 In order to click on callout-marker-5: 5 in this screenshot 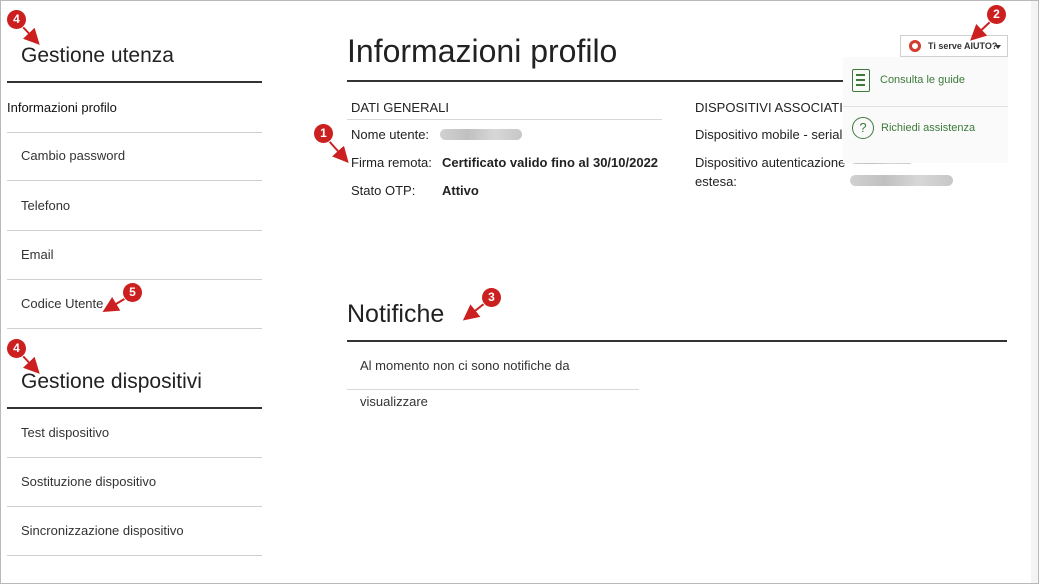, I will do `click(132, 292)`.